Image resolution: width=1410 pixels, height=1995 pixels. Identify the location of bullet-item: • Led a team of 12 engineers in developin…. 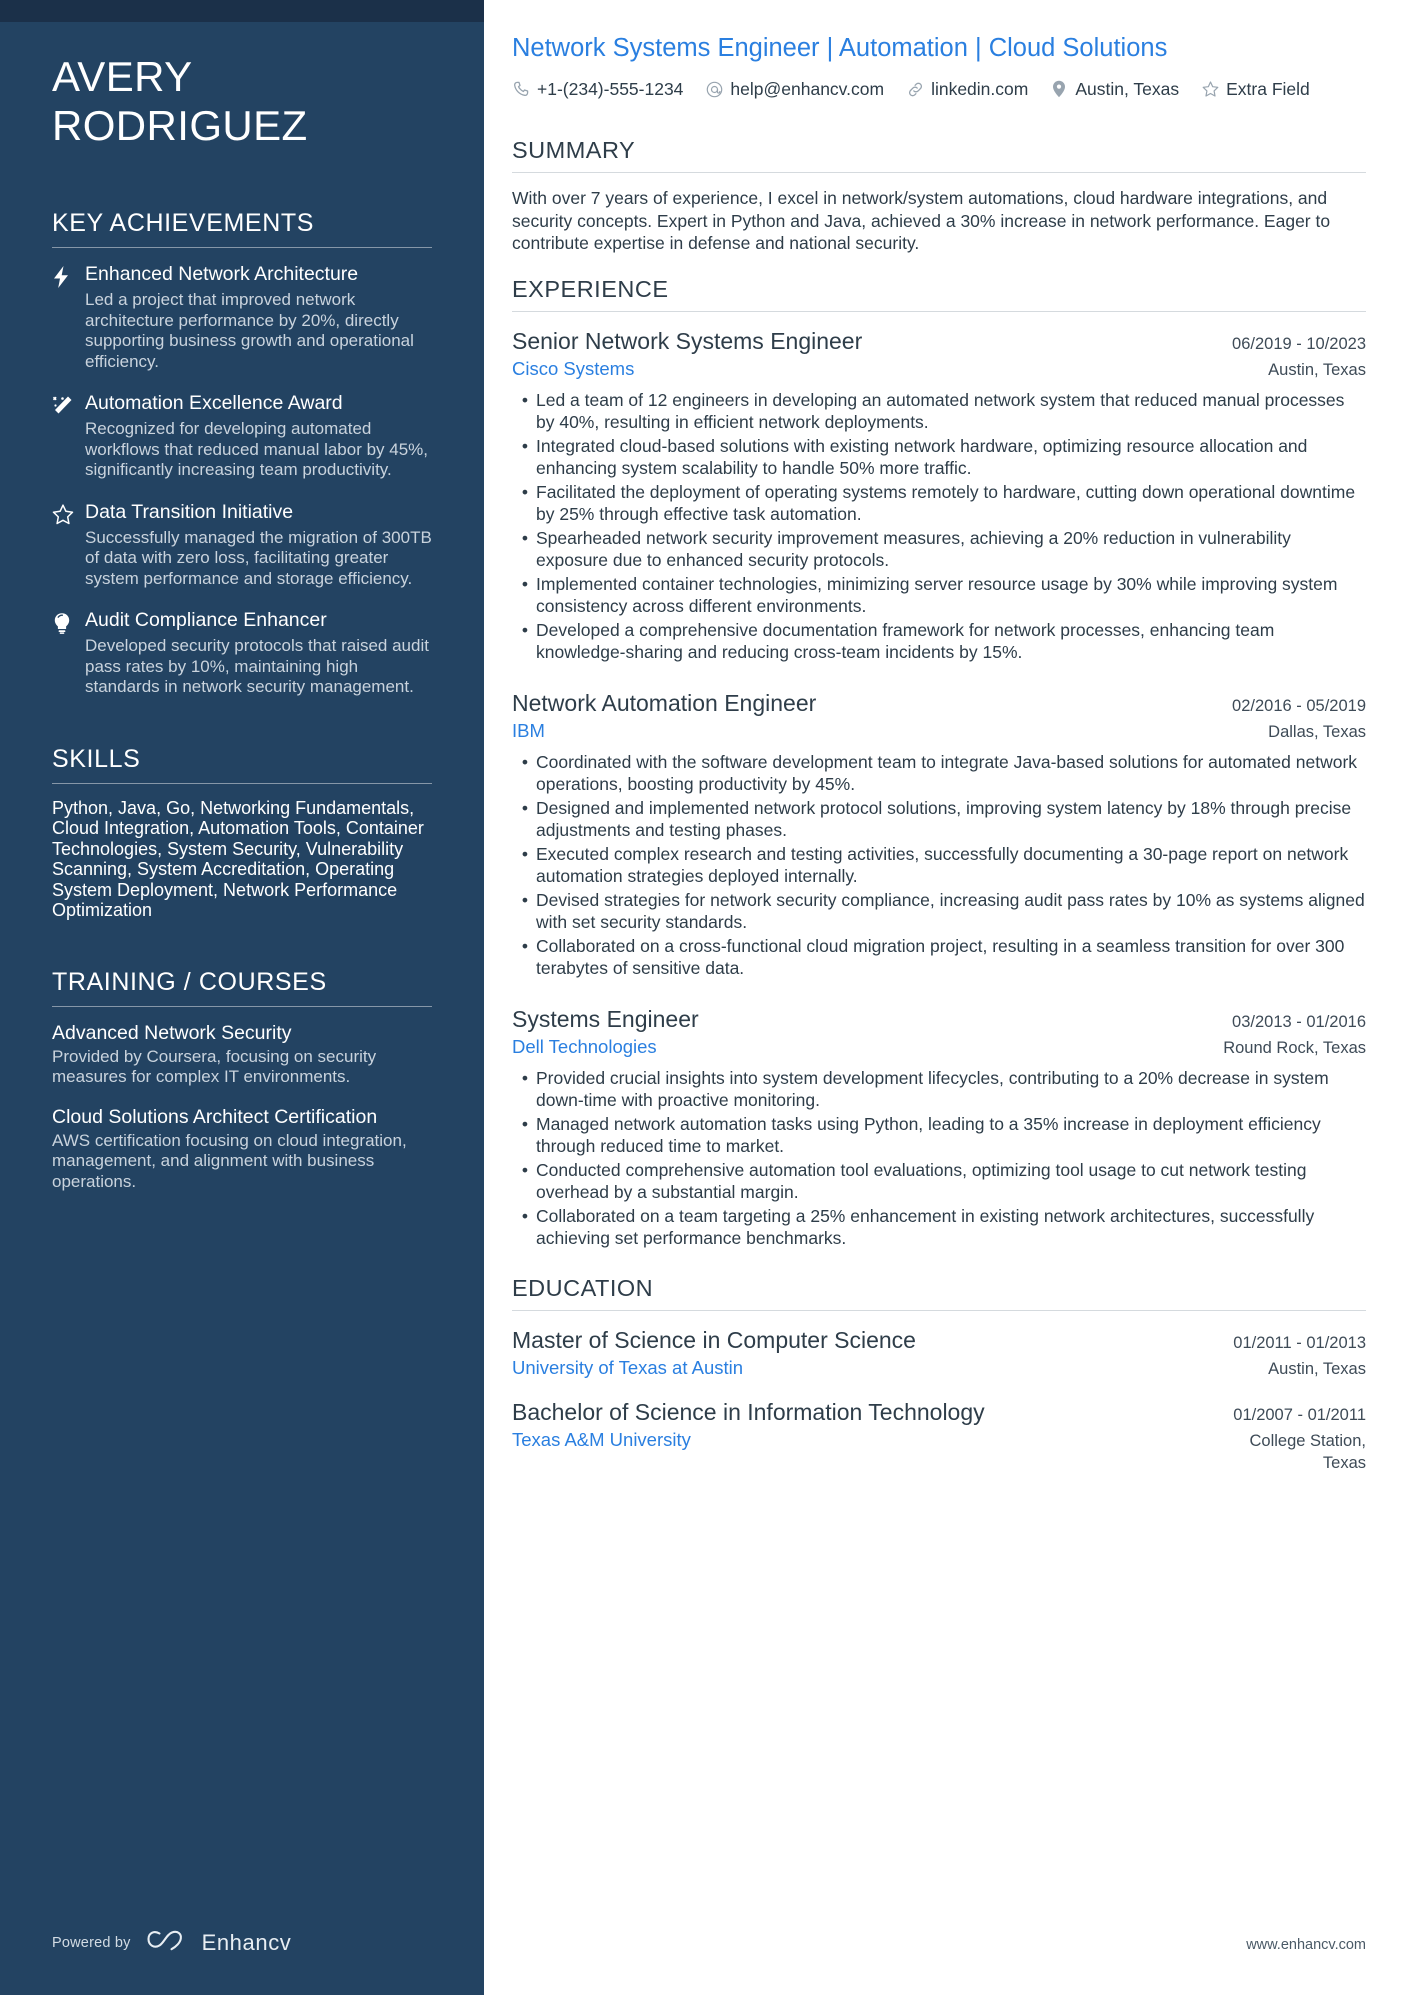
(940, 411).